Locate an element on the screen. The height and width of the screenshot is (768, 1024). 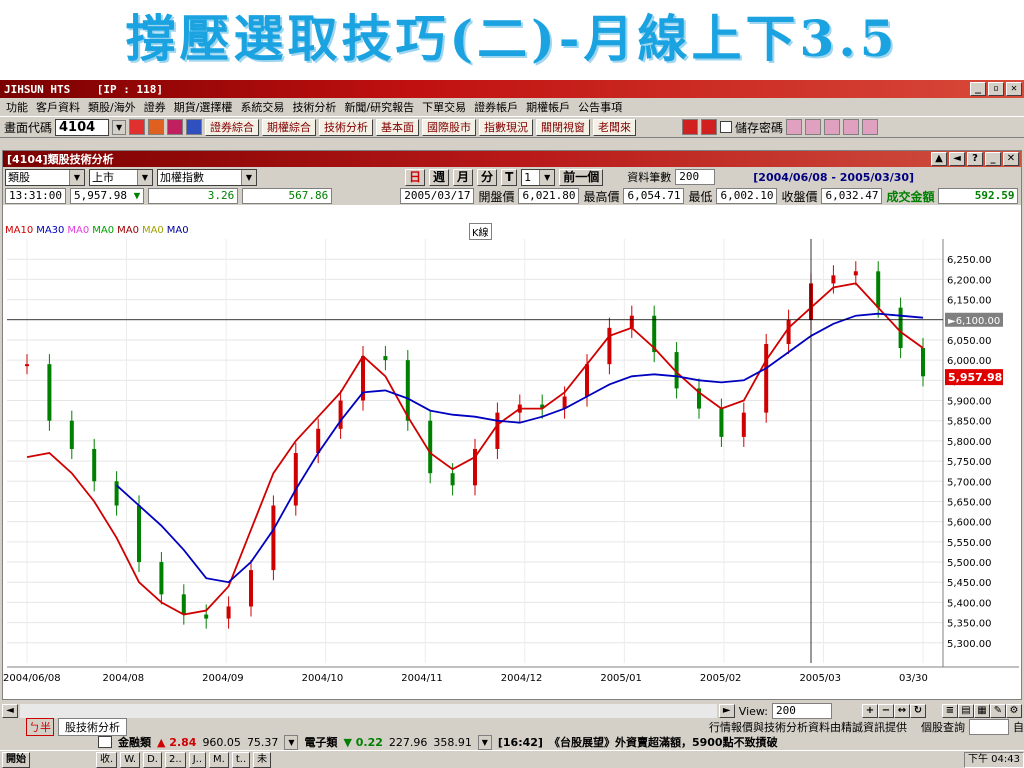
task-item-8: 未 is located at coordinates (262, 759).